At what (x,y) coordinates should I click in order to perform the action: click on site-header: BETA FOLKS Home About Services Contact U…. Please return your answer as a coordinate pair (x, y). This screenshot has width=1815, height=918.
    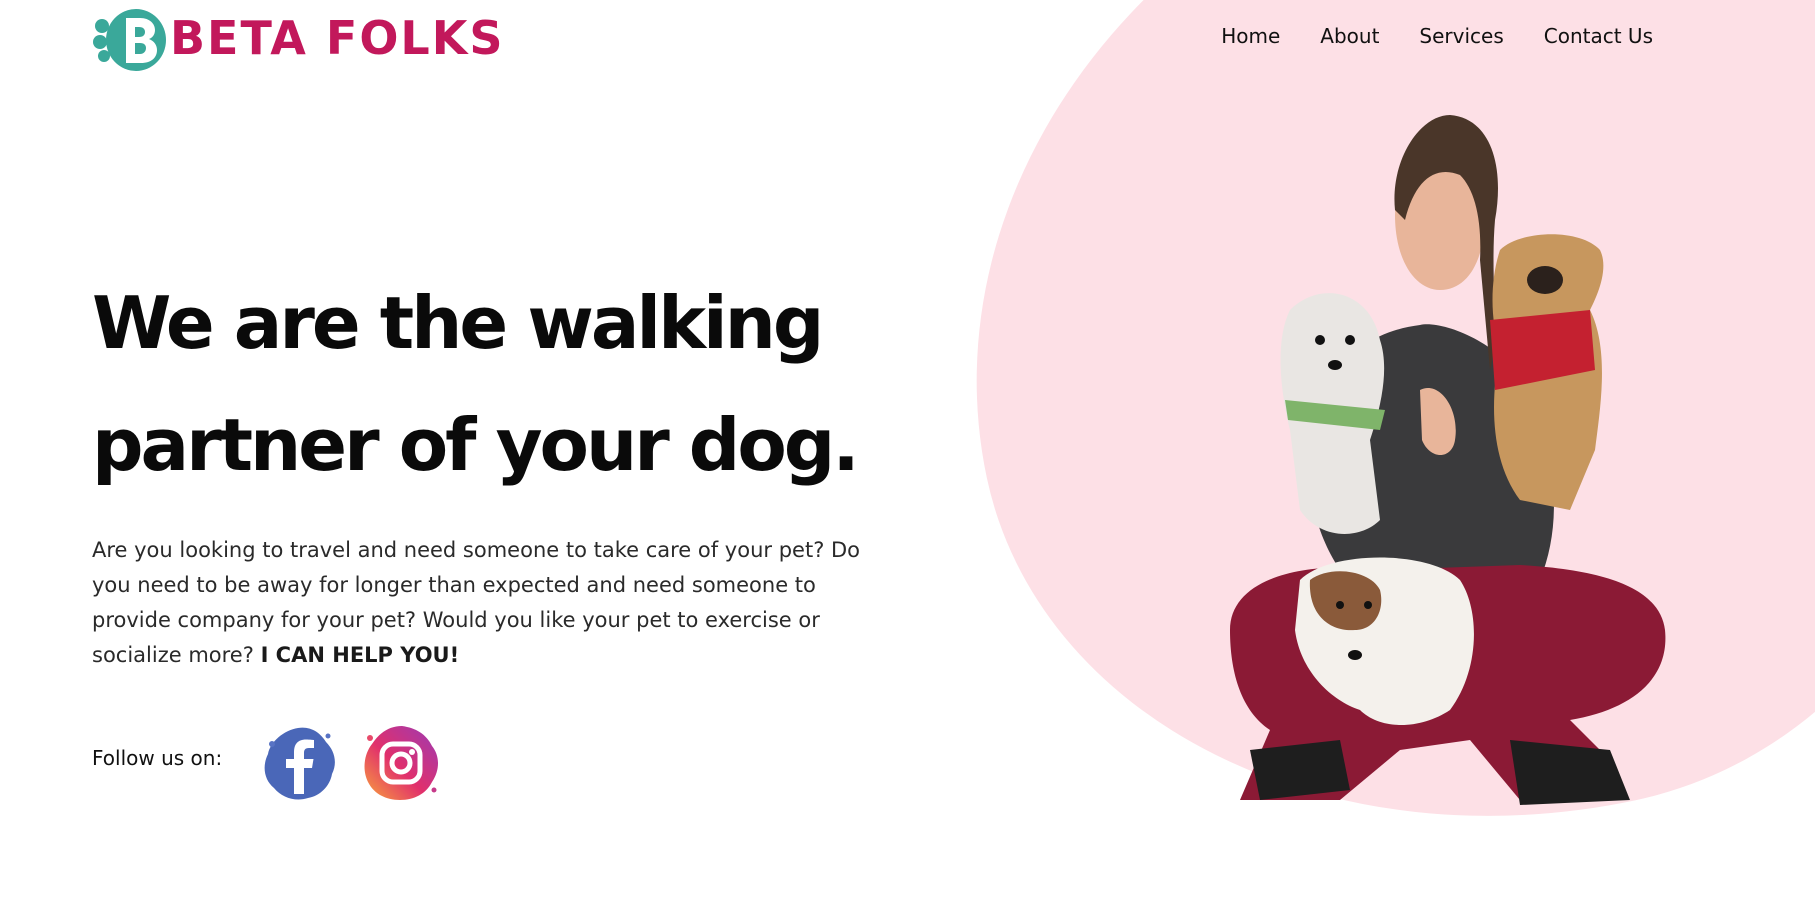
    Looking at the image, I should click on (907, 40).